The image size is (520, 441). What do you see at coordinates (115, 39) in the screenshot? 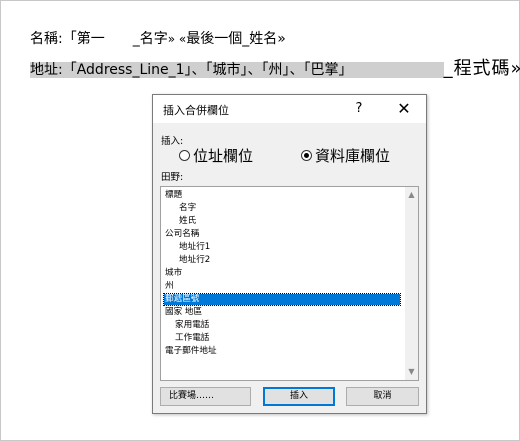
I see `merge-field-first-name: 「第一 _名字` at bounding box center [115, 39].